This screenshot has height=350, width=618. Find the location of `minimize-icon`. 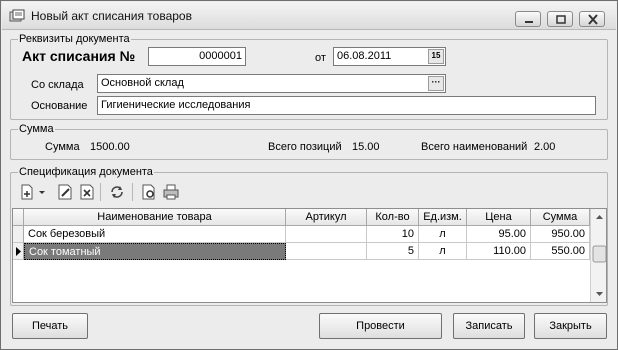

minimize-icon is located at coordinates (529, 22).